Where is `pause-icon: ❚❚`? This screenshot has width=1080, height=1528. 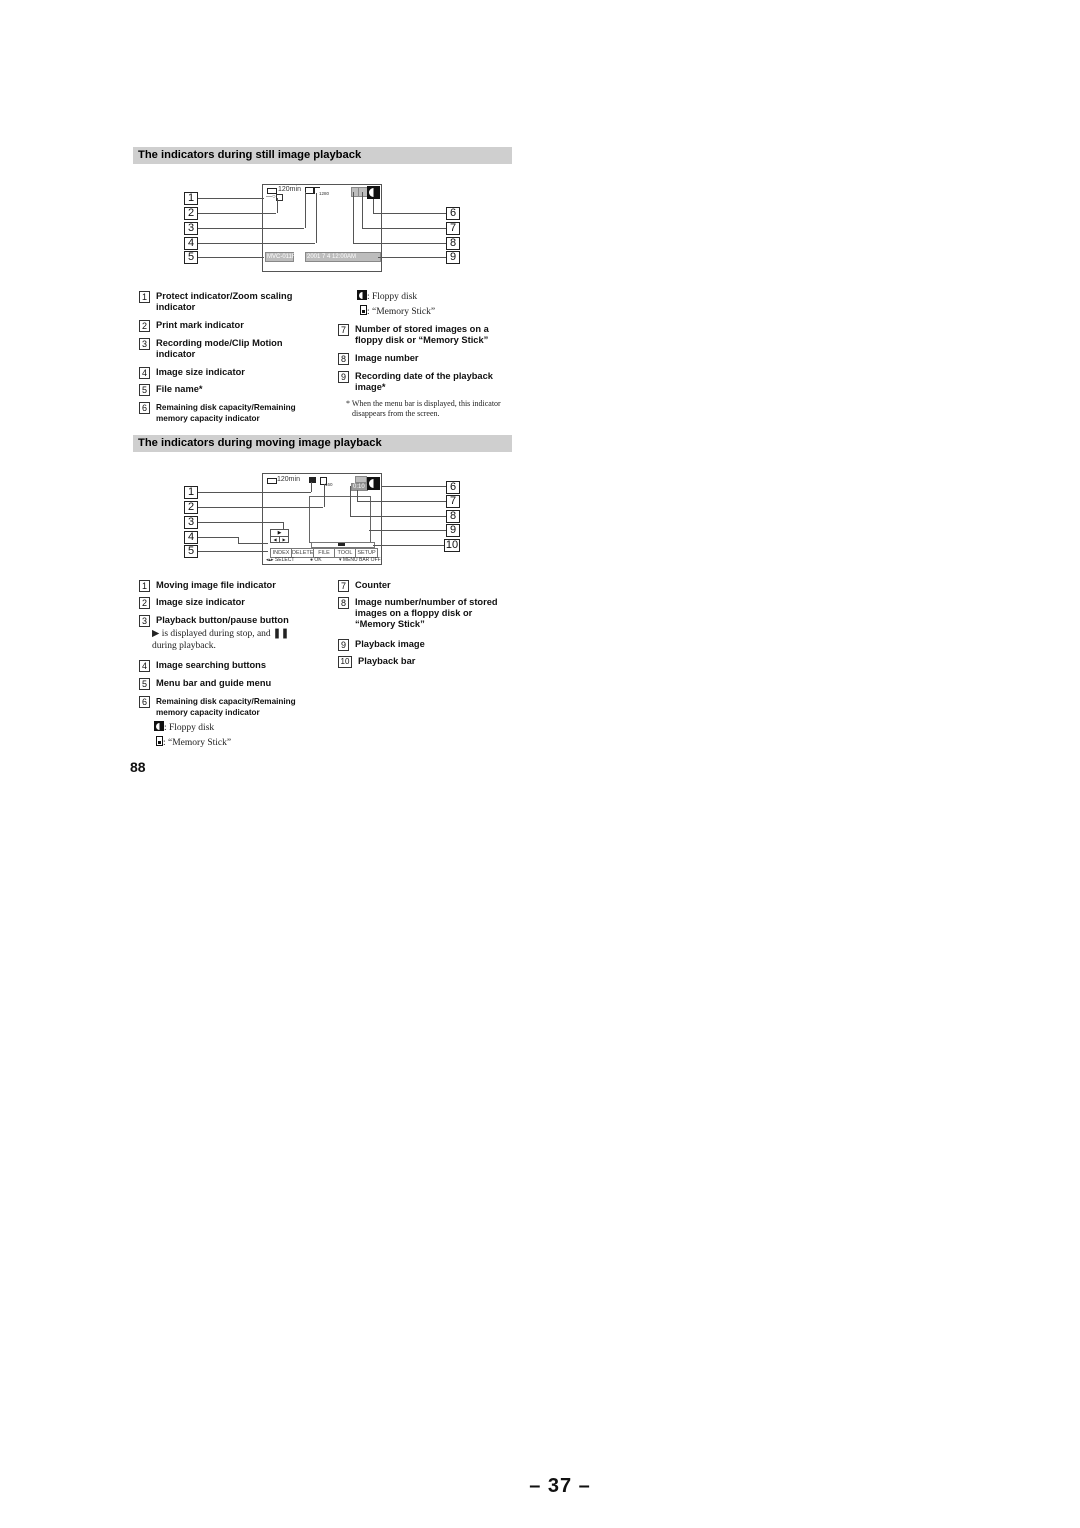
pause-icon: ❚❚ is located at coordinates (281, 634).